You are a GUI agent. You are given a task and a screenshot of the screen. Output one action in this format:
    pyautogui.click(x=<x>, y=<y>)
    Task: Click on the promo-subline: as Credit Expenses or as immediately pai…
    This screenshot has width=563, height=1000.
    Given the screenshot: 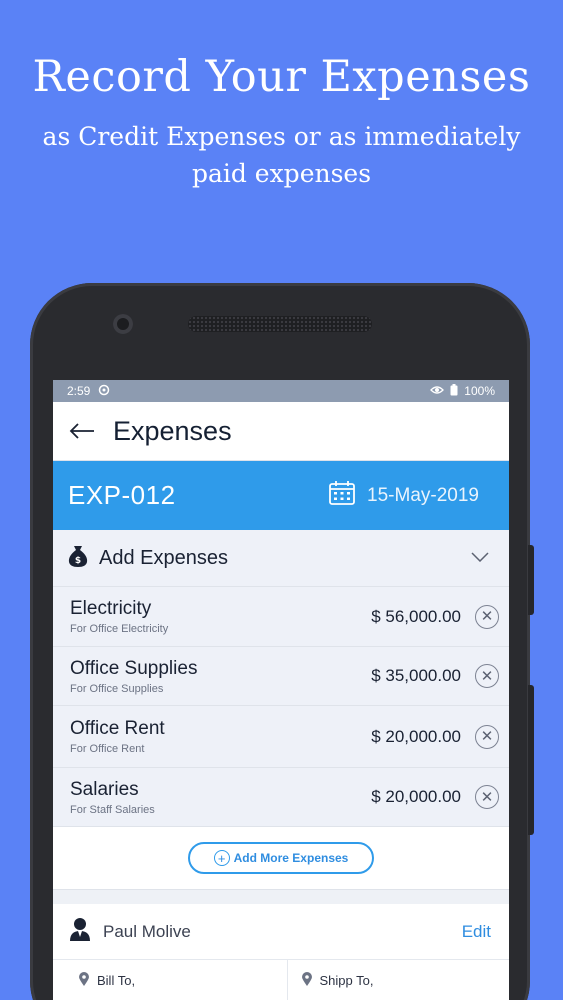 What is the action you would take?
    pyautogui.click(x=281, y=155)
    